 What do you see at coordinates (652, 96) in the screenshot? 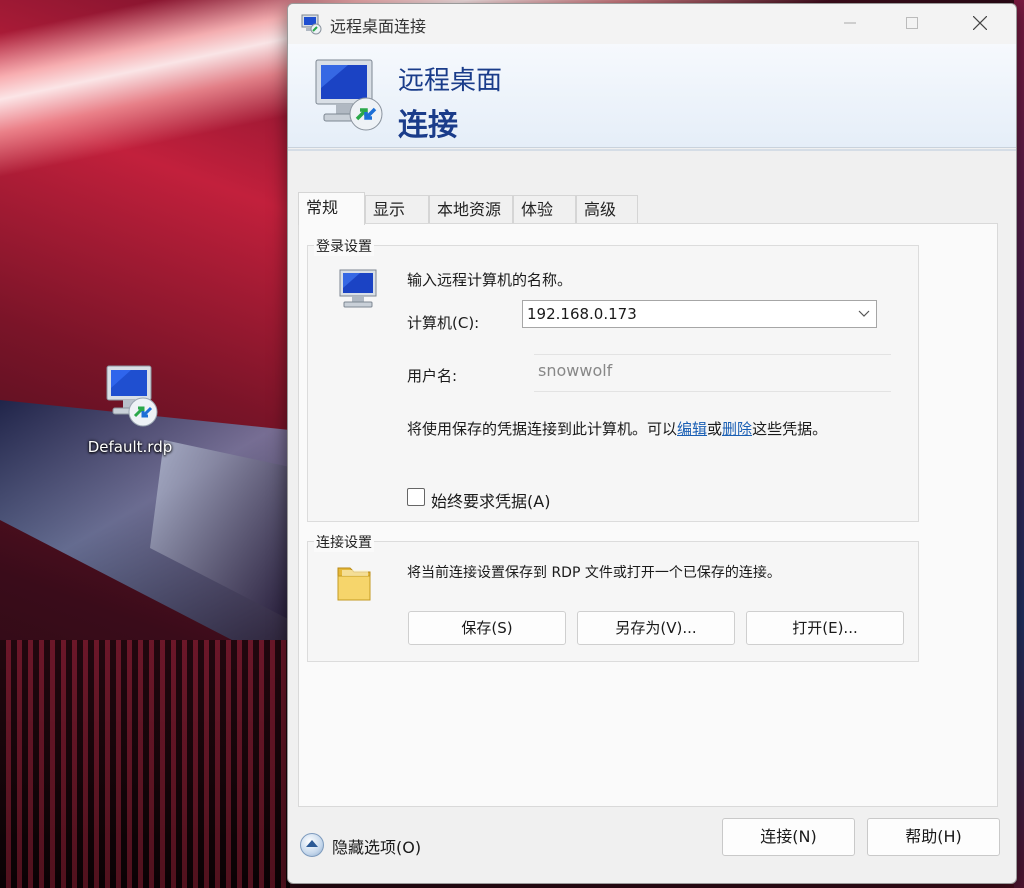
I see `header-banner: 远程桌面 连接` at bounding box center [652, 96].